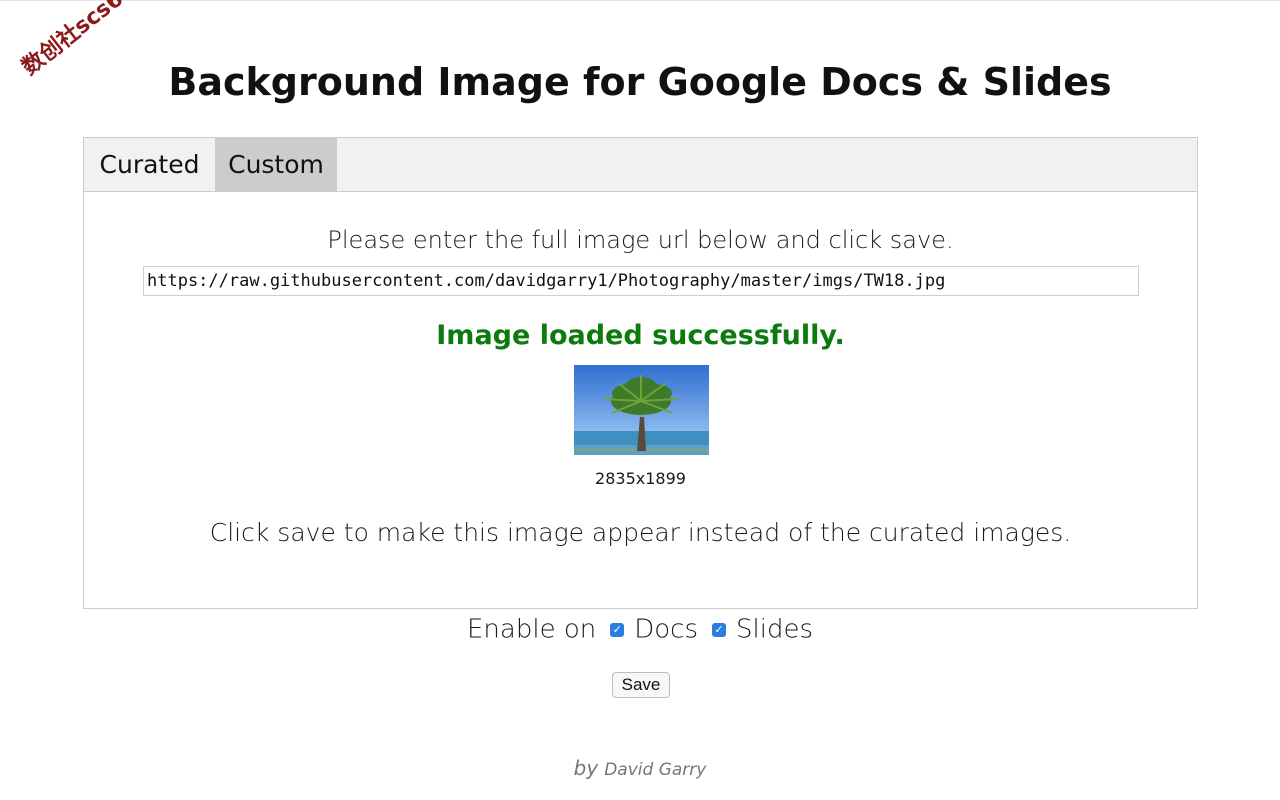 The image size is (1280, 800). Describe the element at coordinates (640, 165) in the screenshot. I see `tab-bar: Curated Custom` at that location.